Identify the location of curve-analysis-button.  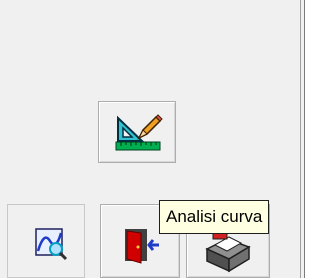
(46, 241).